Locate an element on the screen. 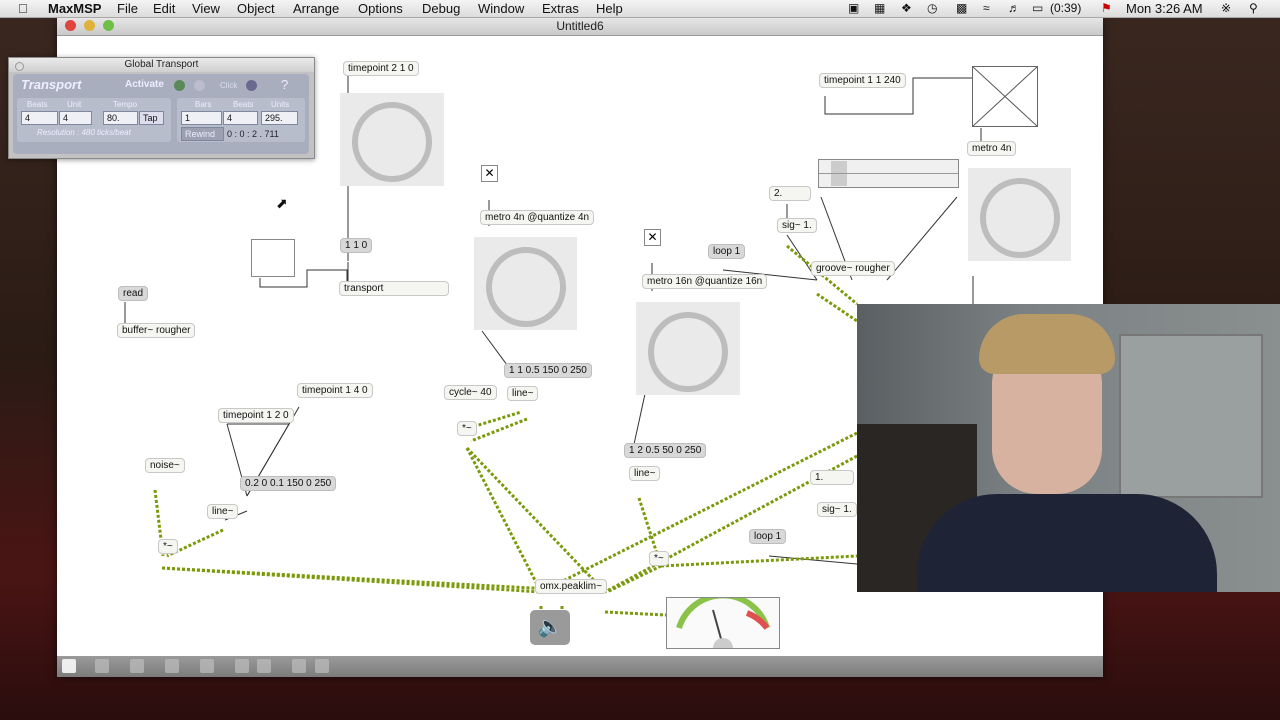 This screenshot has height=720, width=1280. rewind-button: Rewind is located at coordinates (202, 134).